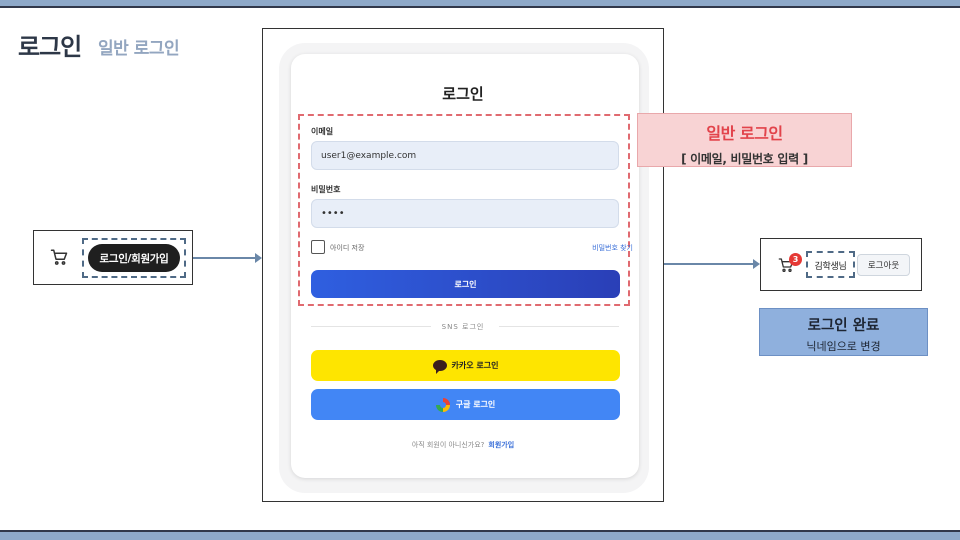 The height and width of the screenshot is (540, 960). Describe the element at coordinates (439, 367) in the screenshot. I see `kakao-chat-icon` at that location.